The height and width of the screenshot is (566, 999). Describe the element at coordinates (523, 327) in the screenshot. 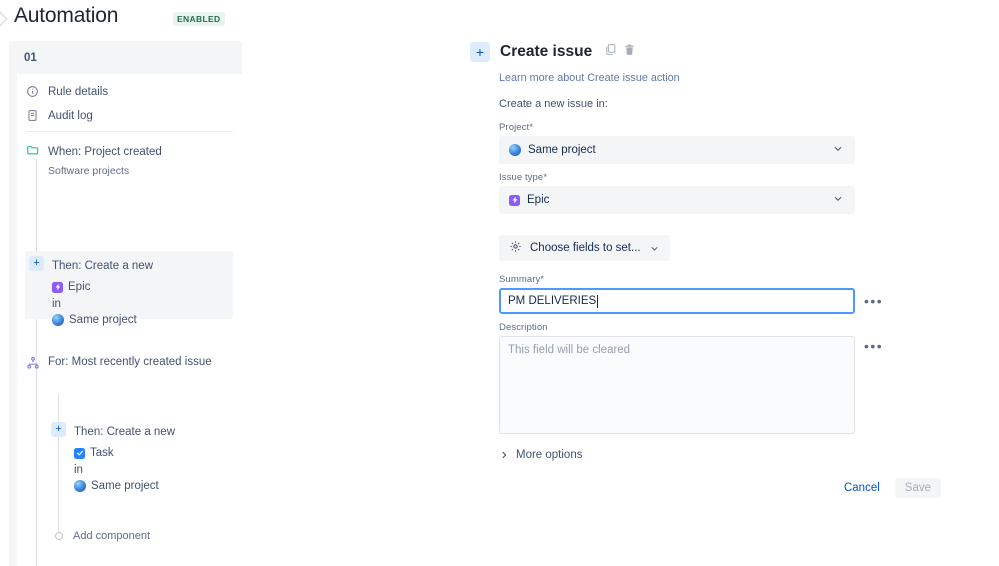

I see `description-label: Description` at that location.